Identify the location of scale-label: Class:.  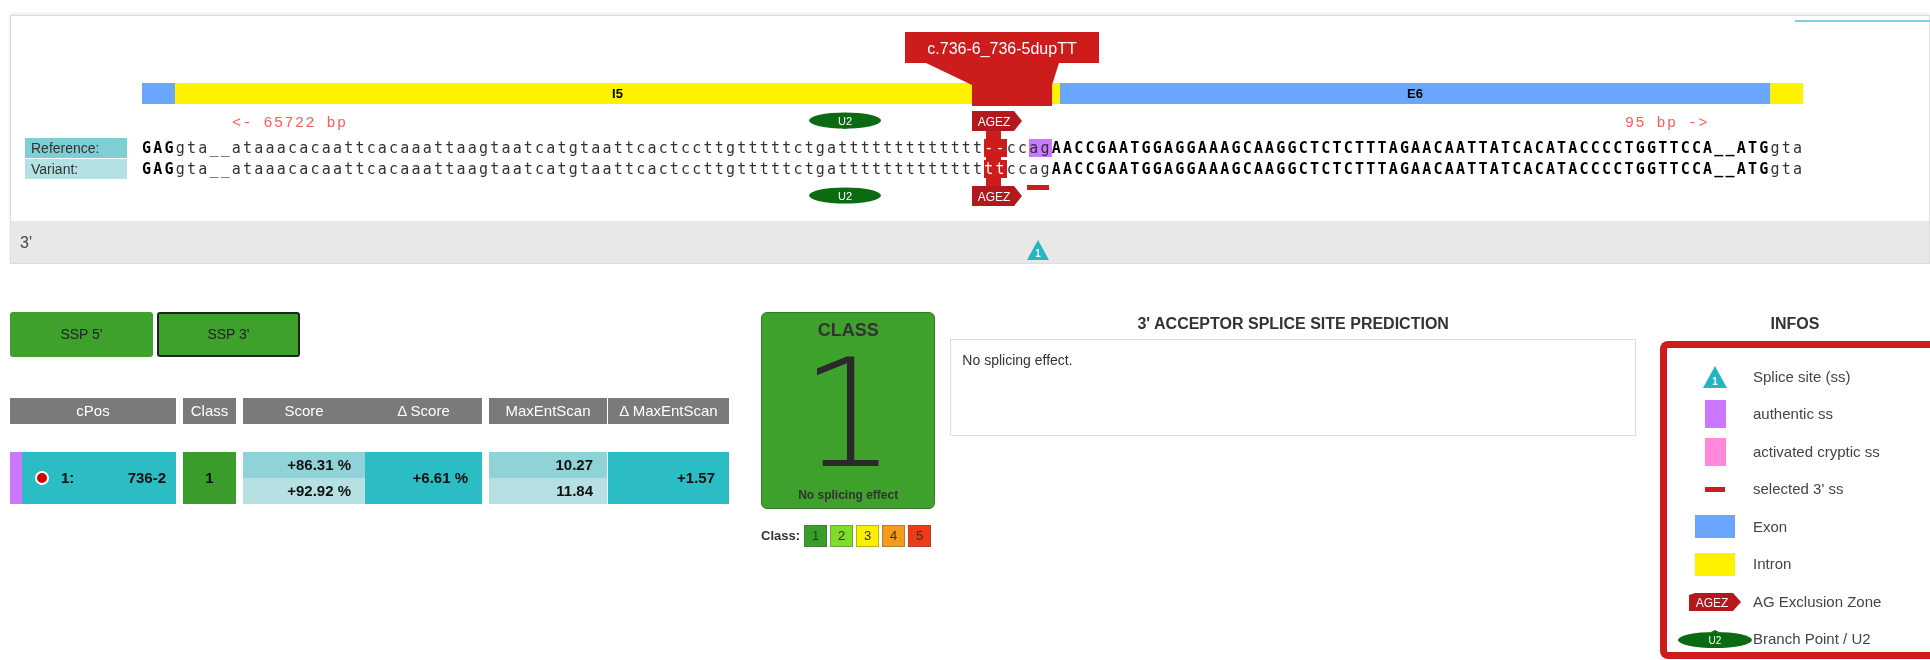
(781, 536).